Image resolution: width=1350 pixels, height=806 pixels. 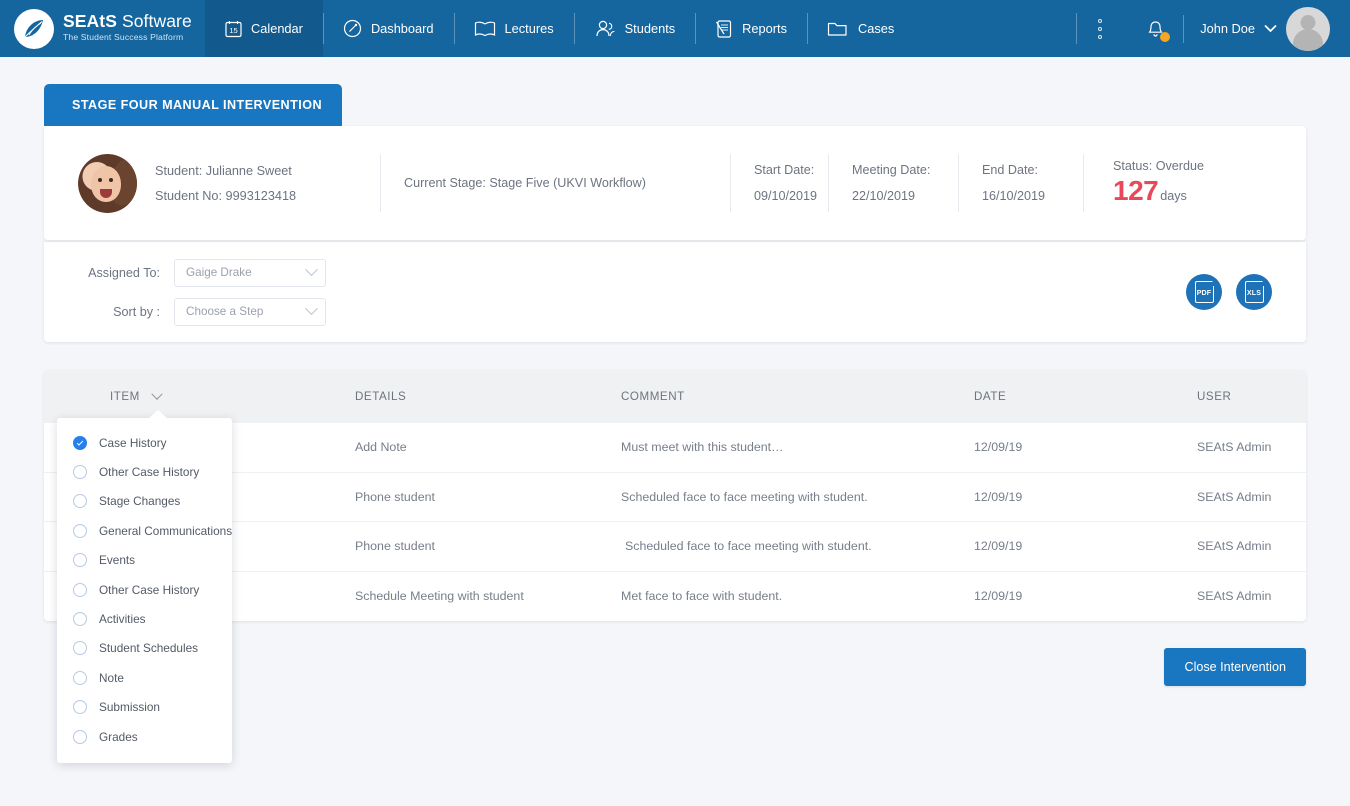 What do you see at coordinates (1010, 170) in the screenshot?
I see `end-date-label: End Date:` at bounding box center [1010, 170].